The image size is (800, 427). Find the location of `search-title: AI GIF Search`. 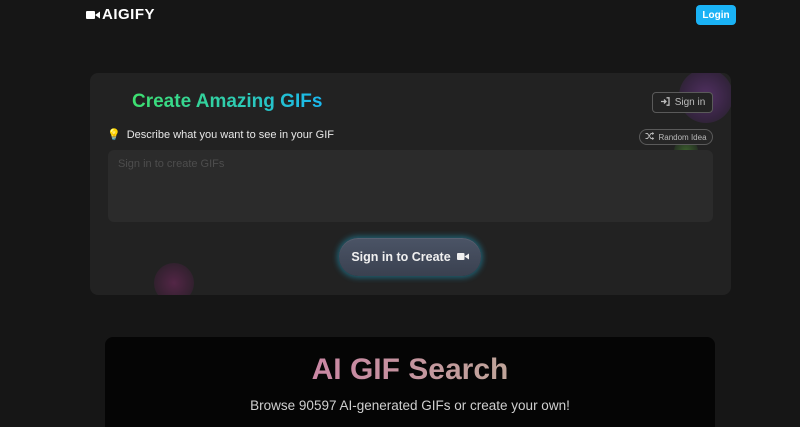

search-title: AI GIF Search is located at coordinates (410, 370).